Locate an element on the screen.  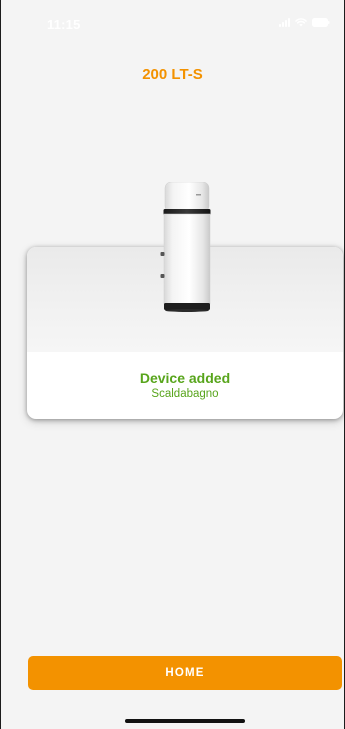
status-time: 11:15 is located at coordinates (64, 24).